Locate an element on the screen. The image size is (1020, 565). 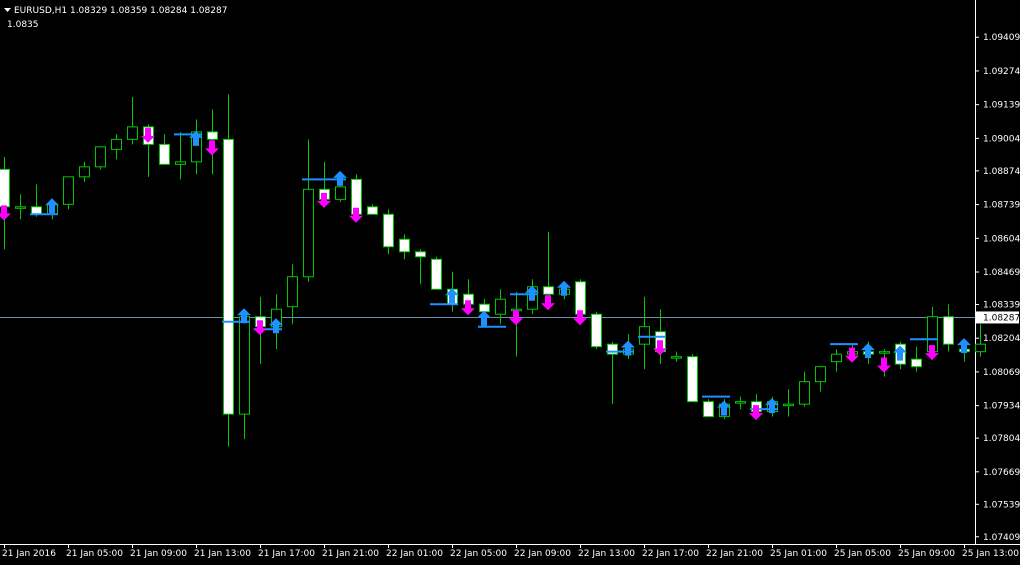
time-tick-label: 22 Jan 13:00 is located at coordinates (606, 554).